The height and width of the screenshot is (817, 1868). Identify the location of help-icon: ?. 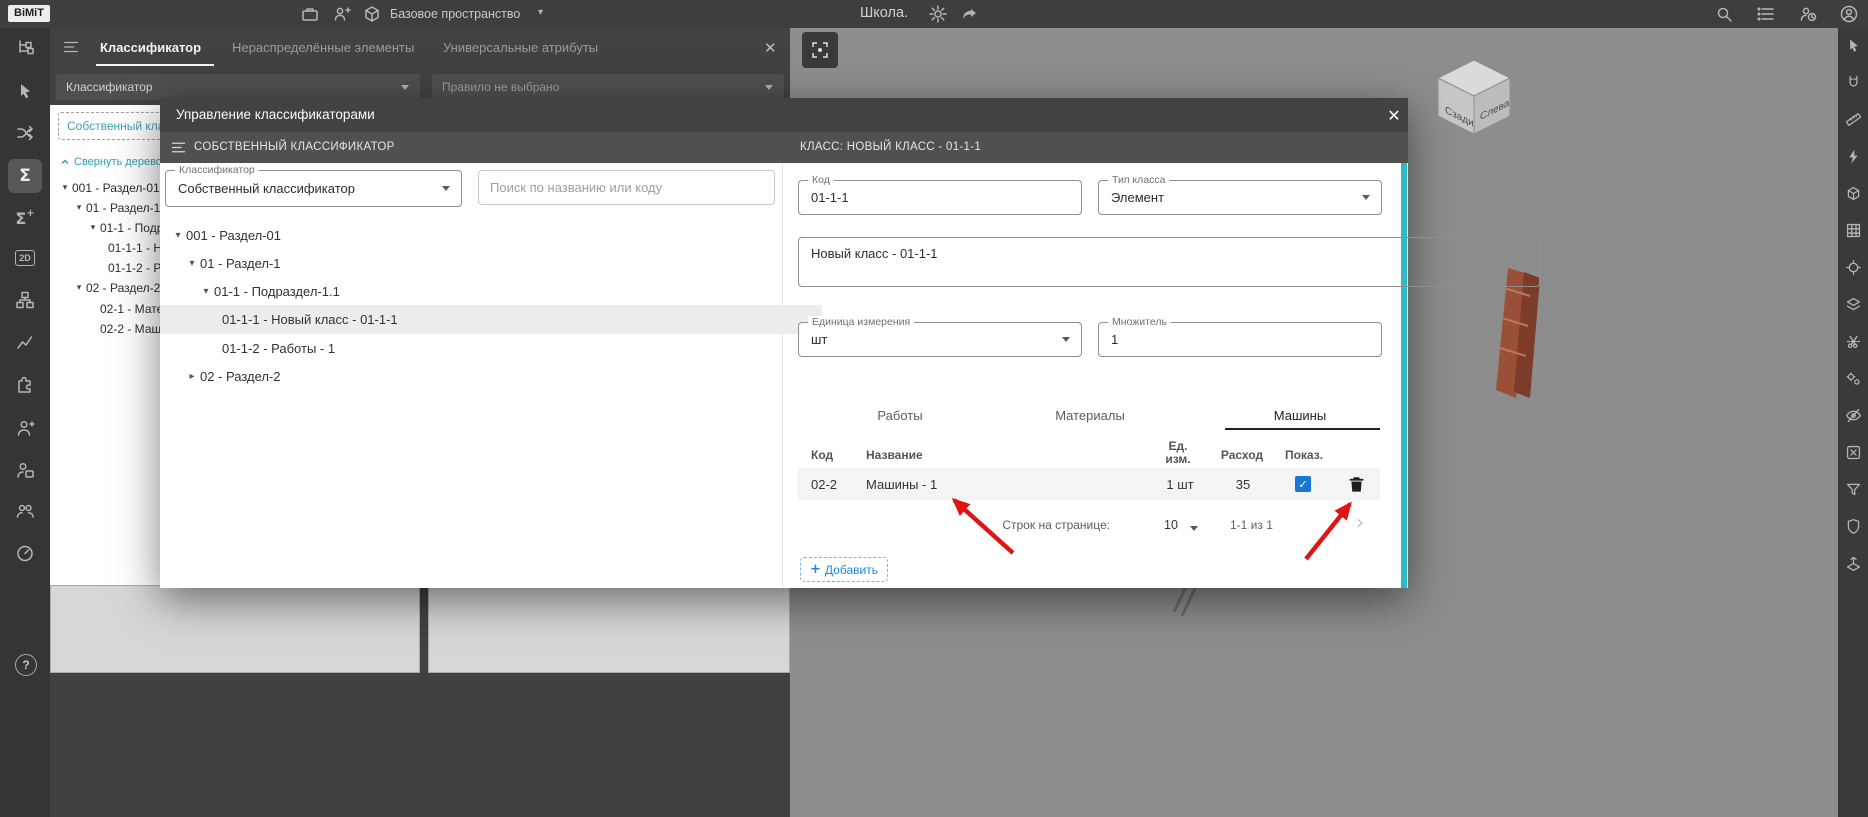
(26, 665).